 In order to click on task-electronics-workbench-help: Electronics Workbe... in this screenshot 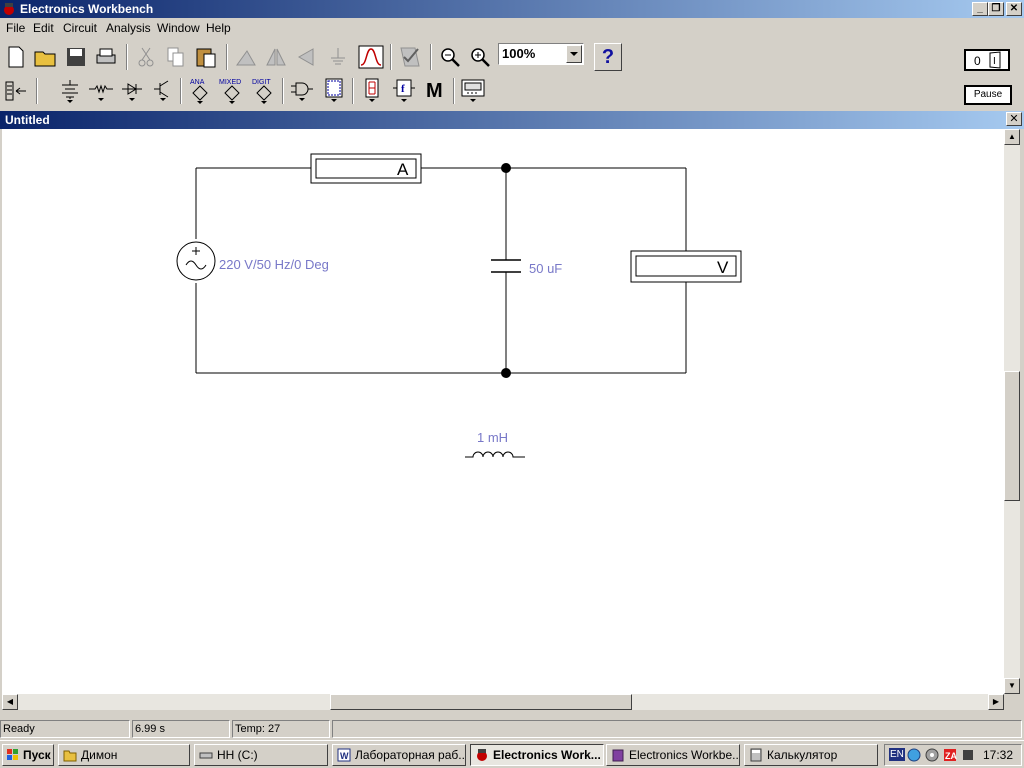, I will do `click(673, 755)`.